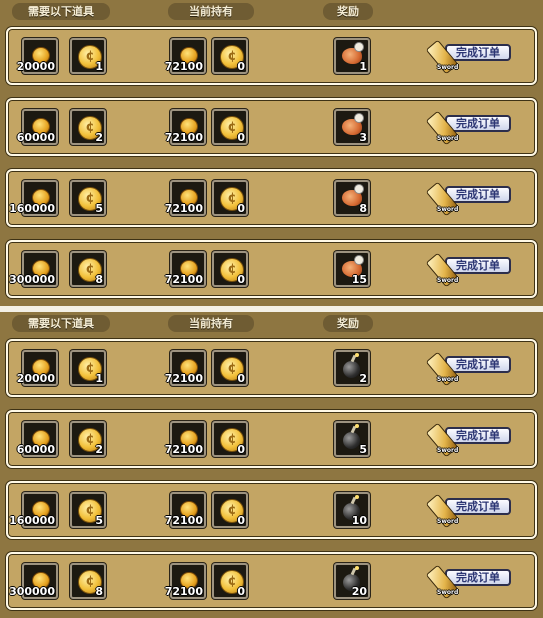 This screenshot has width=543, height=618. I want to click on reward-slot: 1, so click(352, 56).